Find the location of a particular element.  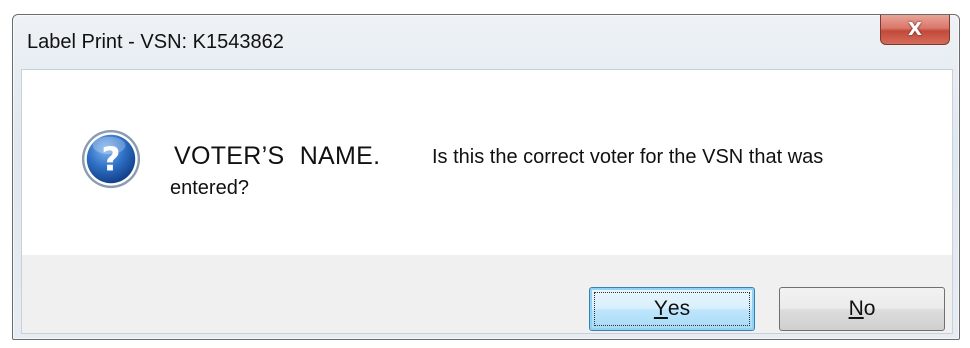

no-button: No is located at coordinates (862, 309).